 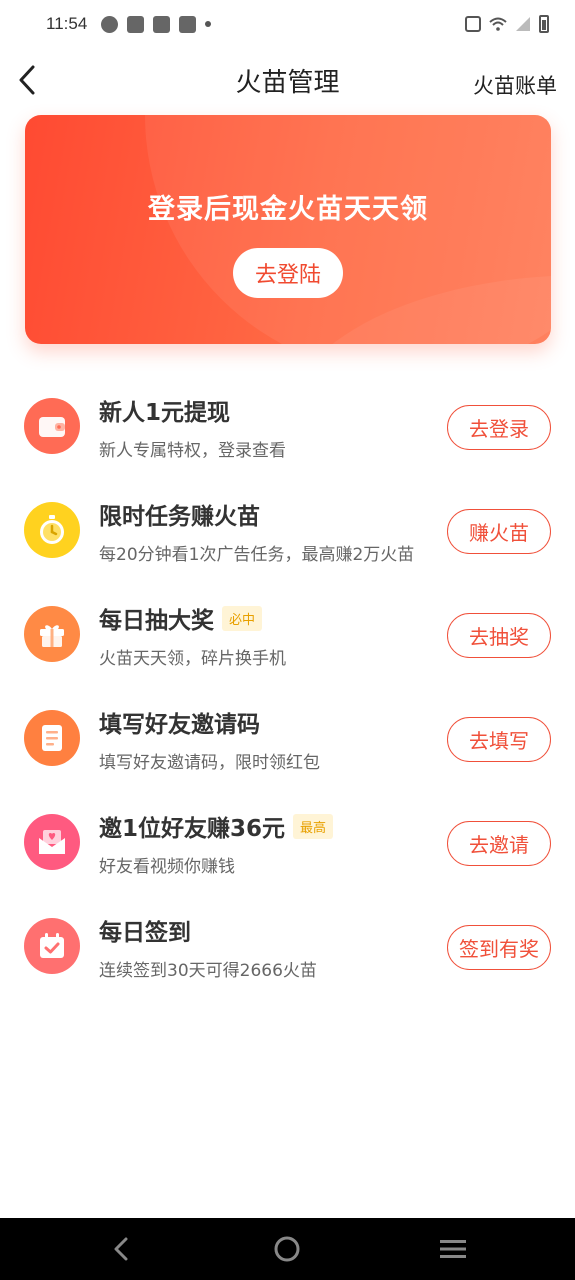 I want to click on go-login-button: 去登录, so click(x=499, y=427).